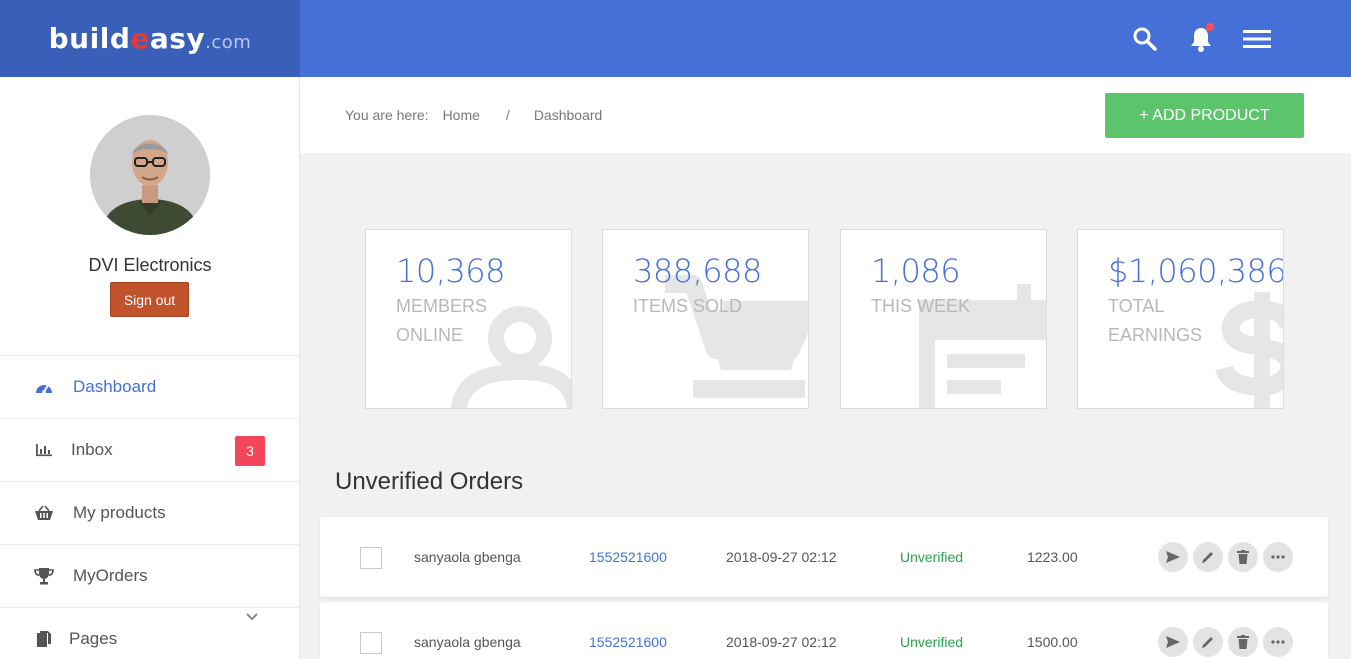  I want to click on chevron-down-icon, so click(252, 616).